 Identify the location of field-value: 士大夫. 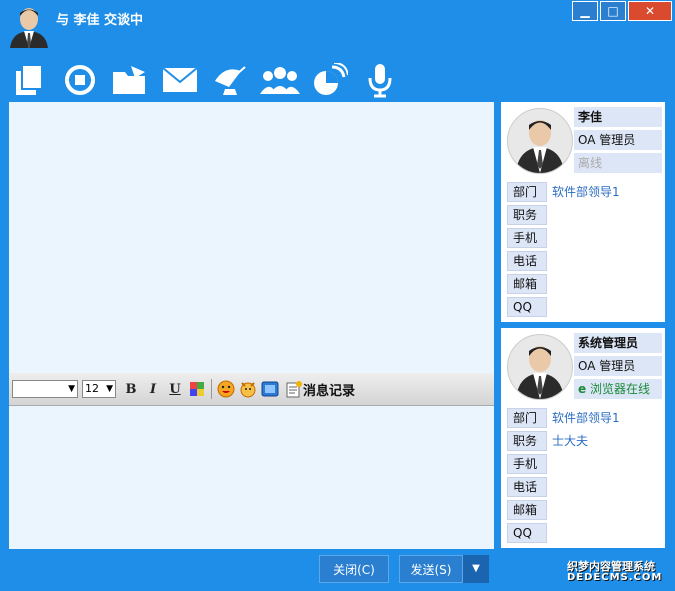
(570, 441).